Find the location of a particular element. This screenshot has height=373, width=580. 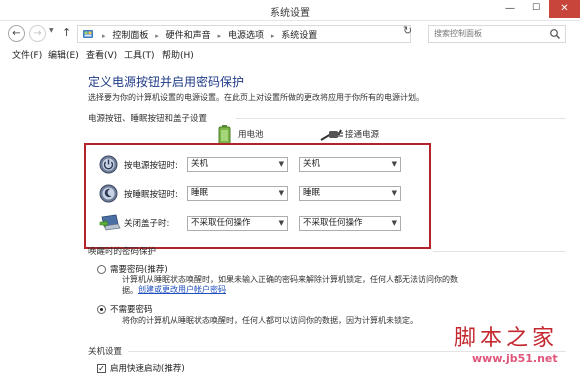

require-password-description: 据。 is located at coordinates (130, 290).